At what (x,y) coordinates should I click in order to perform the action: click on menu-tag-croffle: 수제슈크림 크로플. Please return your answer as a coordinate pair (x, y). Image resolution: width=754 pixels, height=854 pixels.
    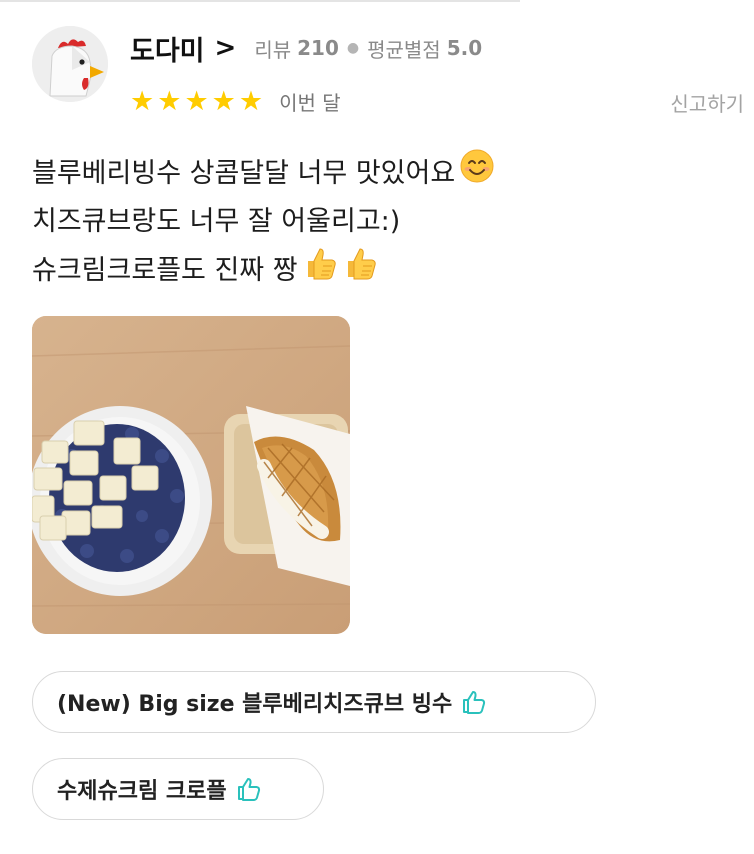
    Looking at the image, I should click on (178, 789).